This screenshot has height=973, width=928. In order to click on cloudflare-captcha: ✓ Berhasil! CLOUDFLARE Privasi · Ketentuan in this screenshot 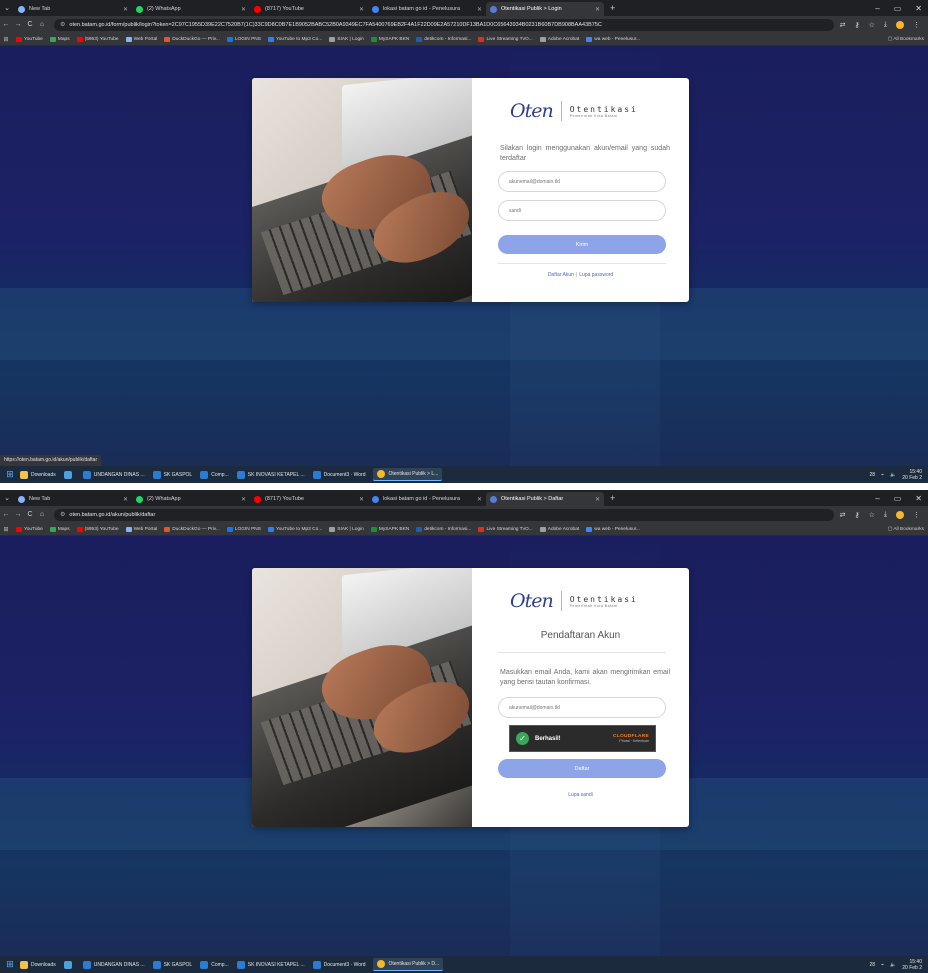, I will do `click(582, 738)`.